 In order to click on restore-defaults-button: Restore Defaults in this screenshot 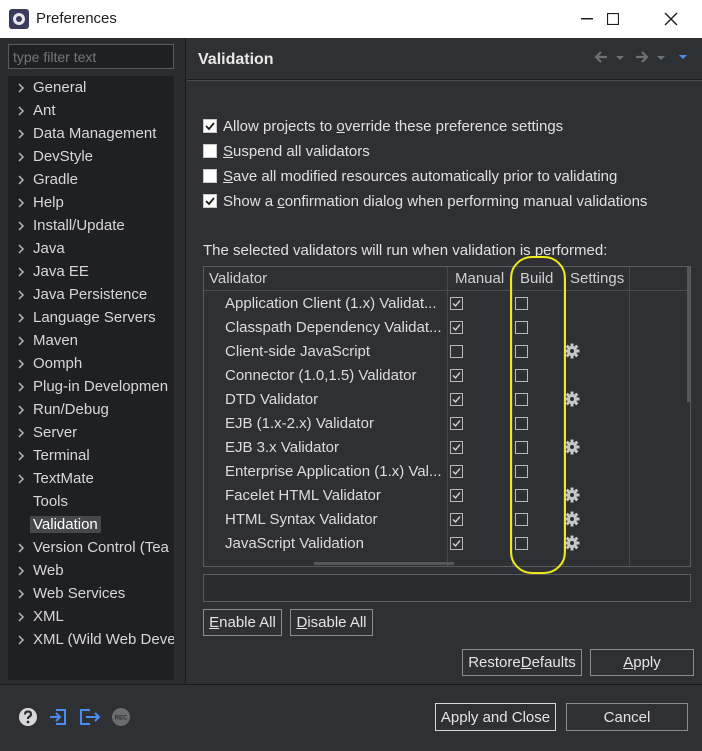, I will do `click(522, 662)`.